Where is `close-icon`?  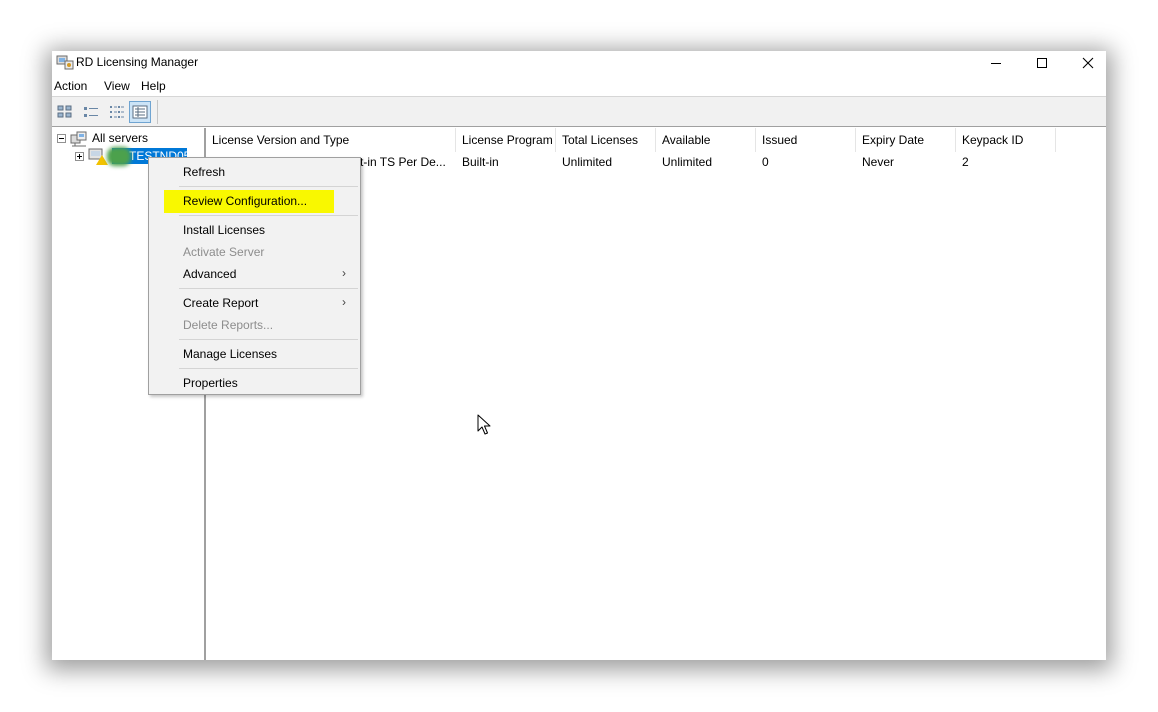 close-icon is located at coordinates (1088, 62).